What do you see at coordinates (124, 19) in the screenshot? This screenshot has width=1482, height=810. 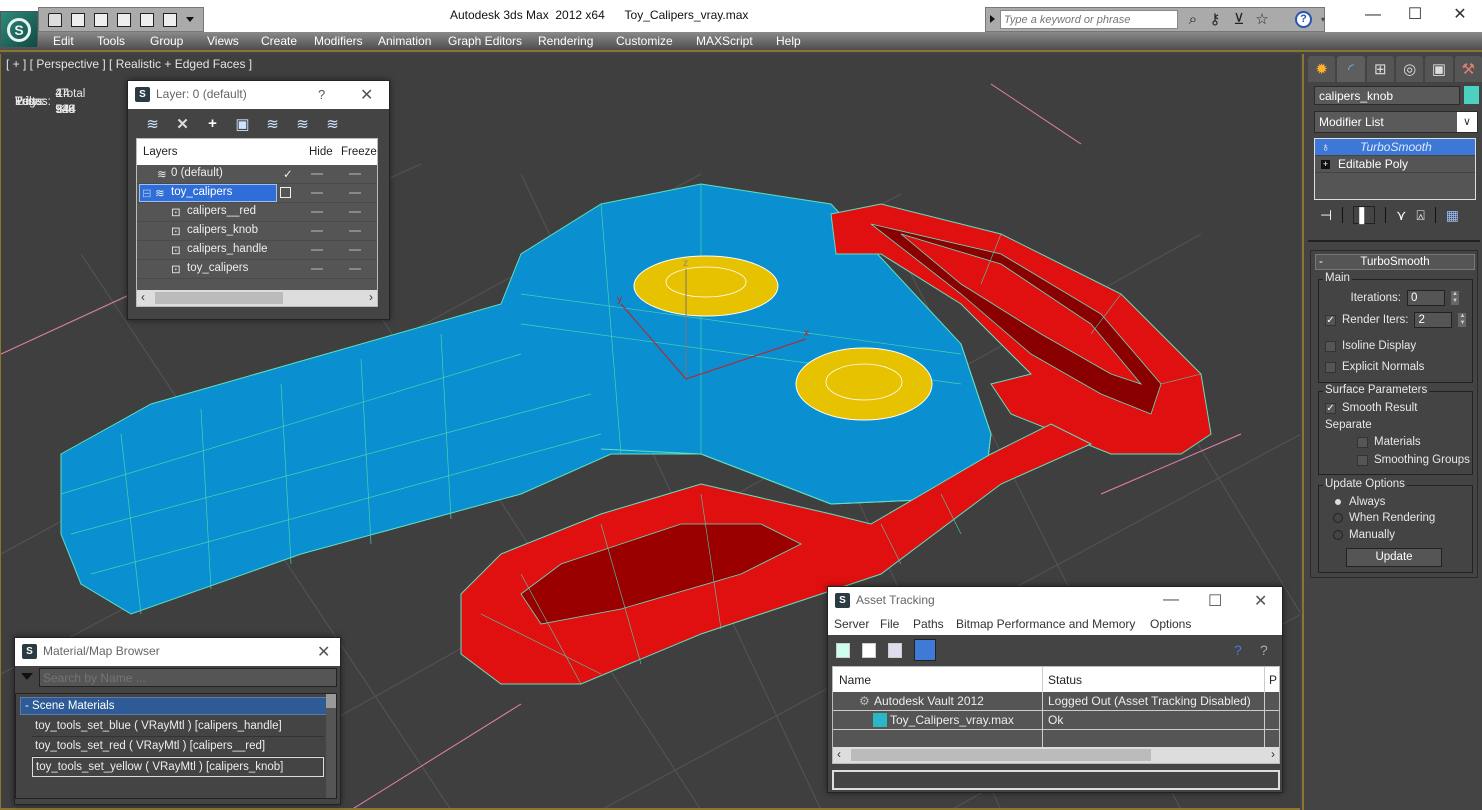 I see `hold-icon` at bounding box center [124, 19].